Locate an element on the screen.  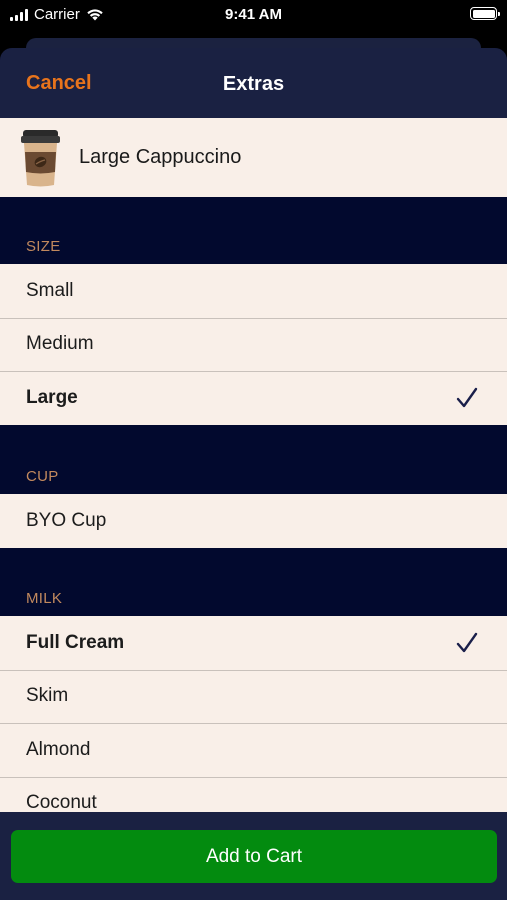
add-to-cart-button: Add to Cart is located at coordinates (254, 856).